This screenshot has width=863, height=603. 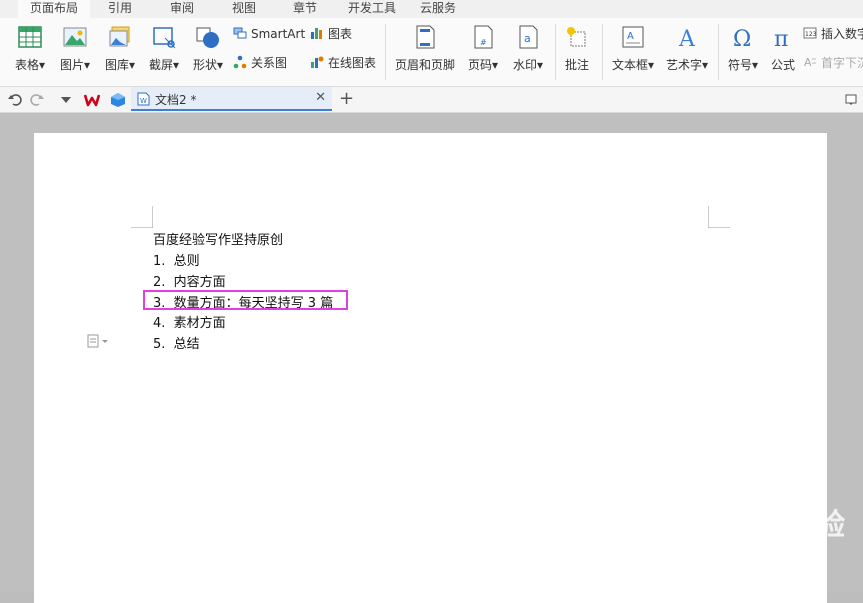 I want to click on menu-bar: 页面布局 引用 审阅 视图 章节 开发工具 云服务, so click(x=431, y=9).